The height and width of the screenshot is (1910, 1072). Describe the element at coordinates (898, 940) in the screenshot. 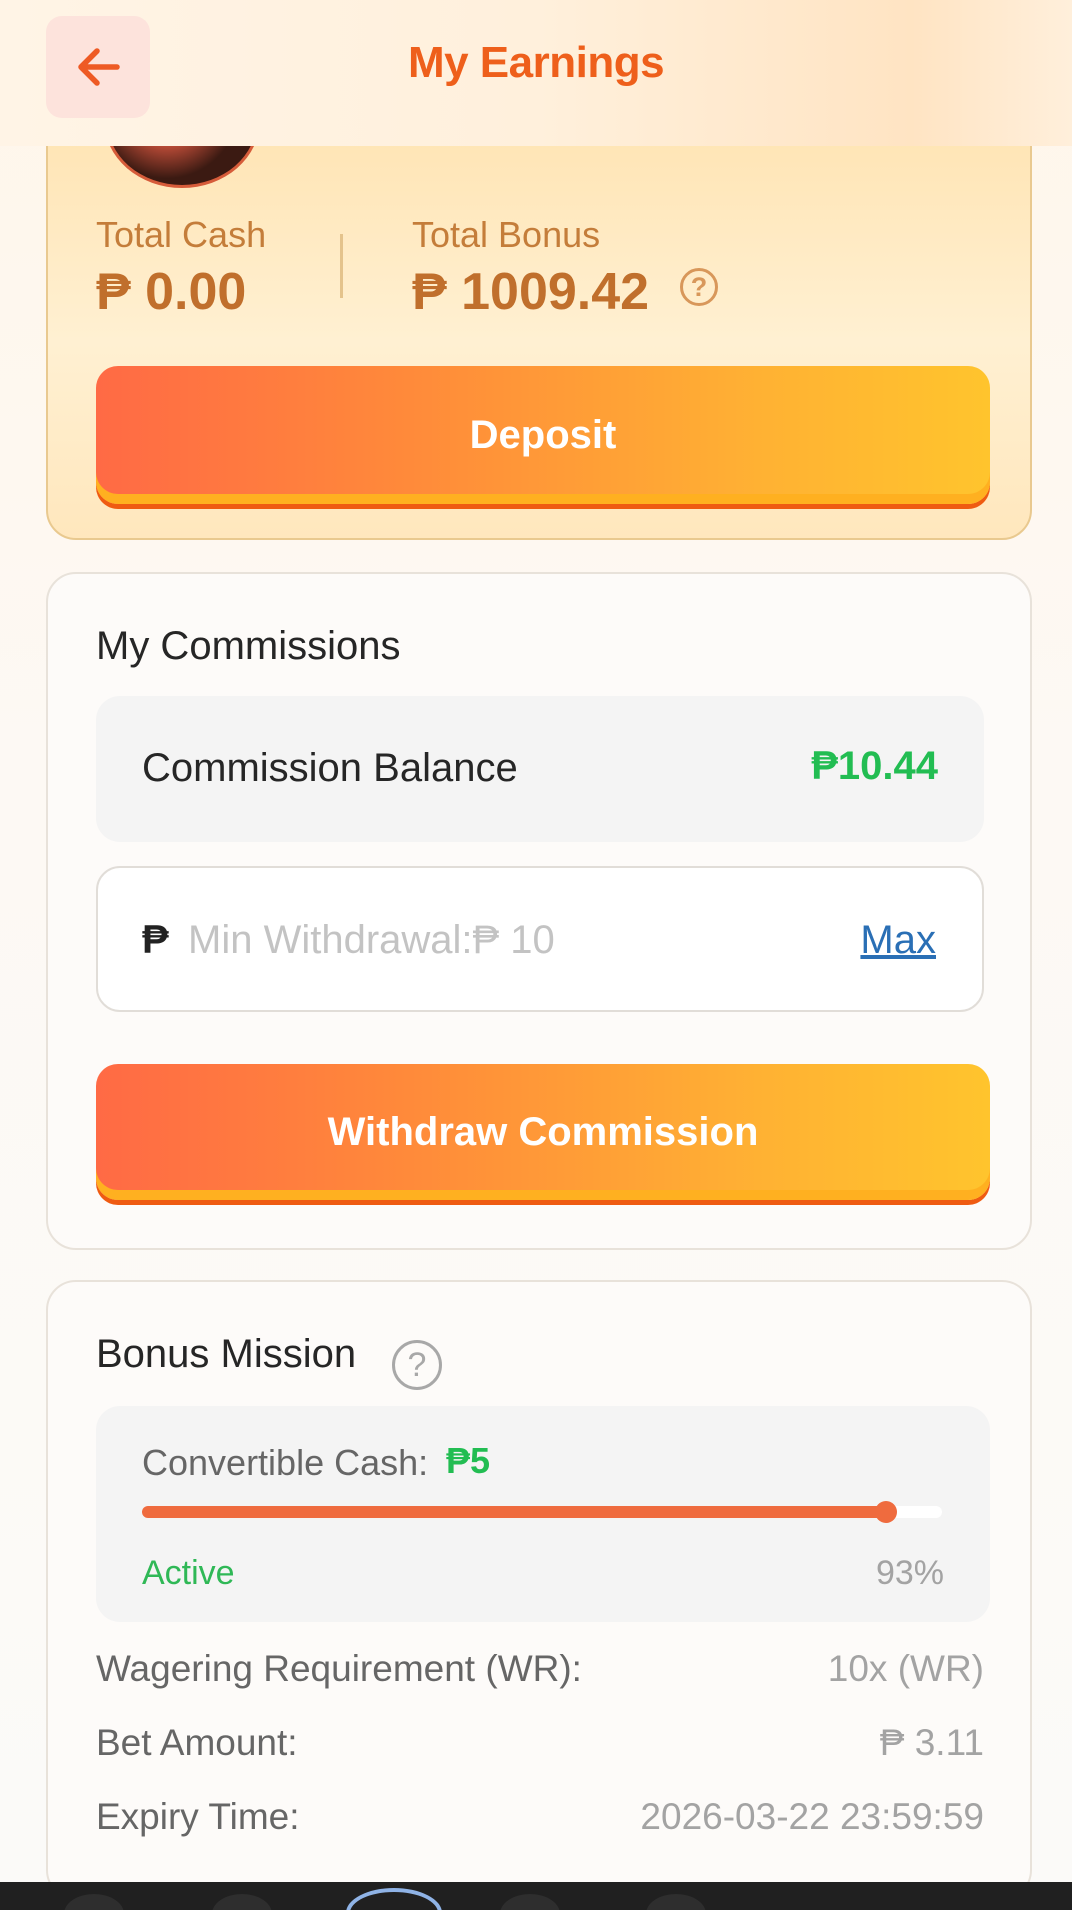

I see `max-link: Max` at that location.